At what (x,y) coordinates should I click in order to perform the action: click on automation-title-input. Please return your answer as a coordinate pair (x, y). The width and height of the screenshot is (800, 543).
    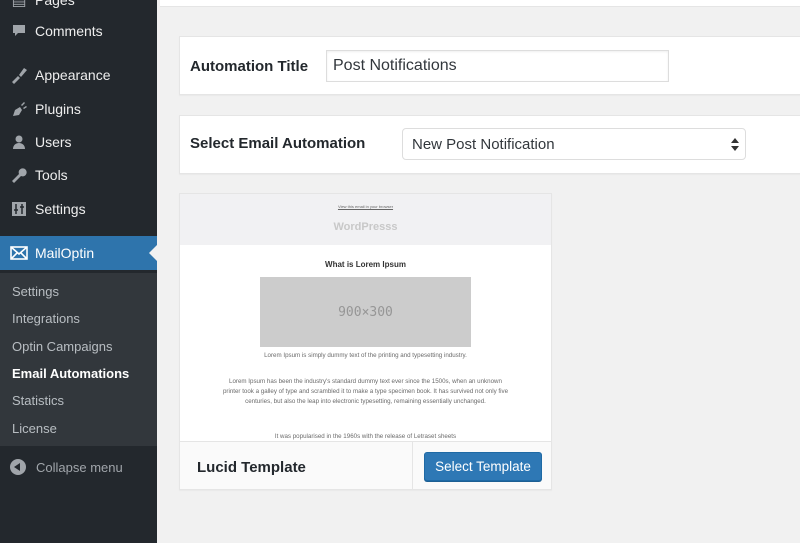
    Looking at the image, I should click on (497, 66).